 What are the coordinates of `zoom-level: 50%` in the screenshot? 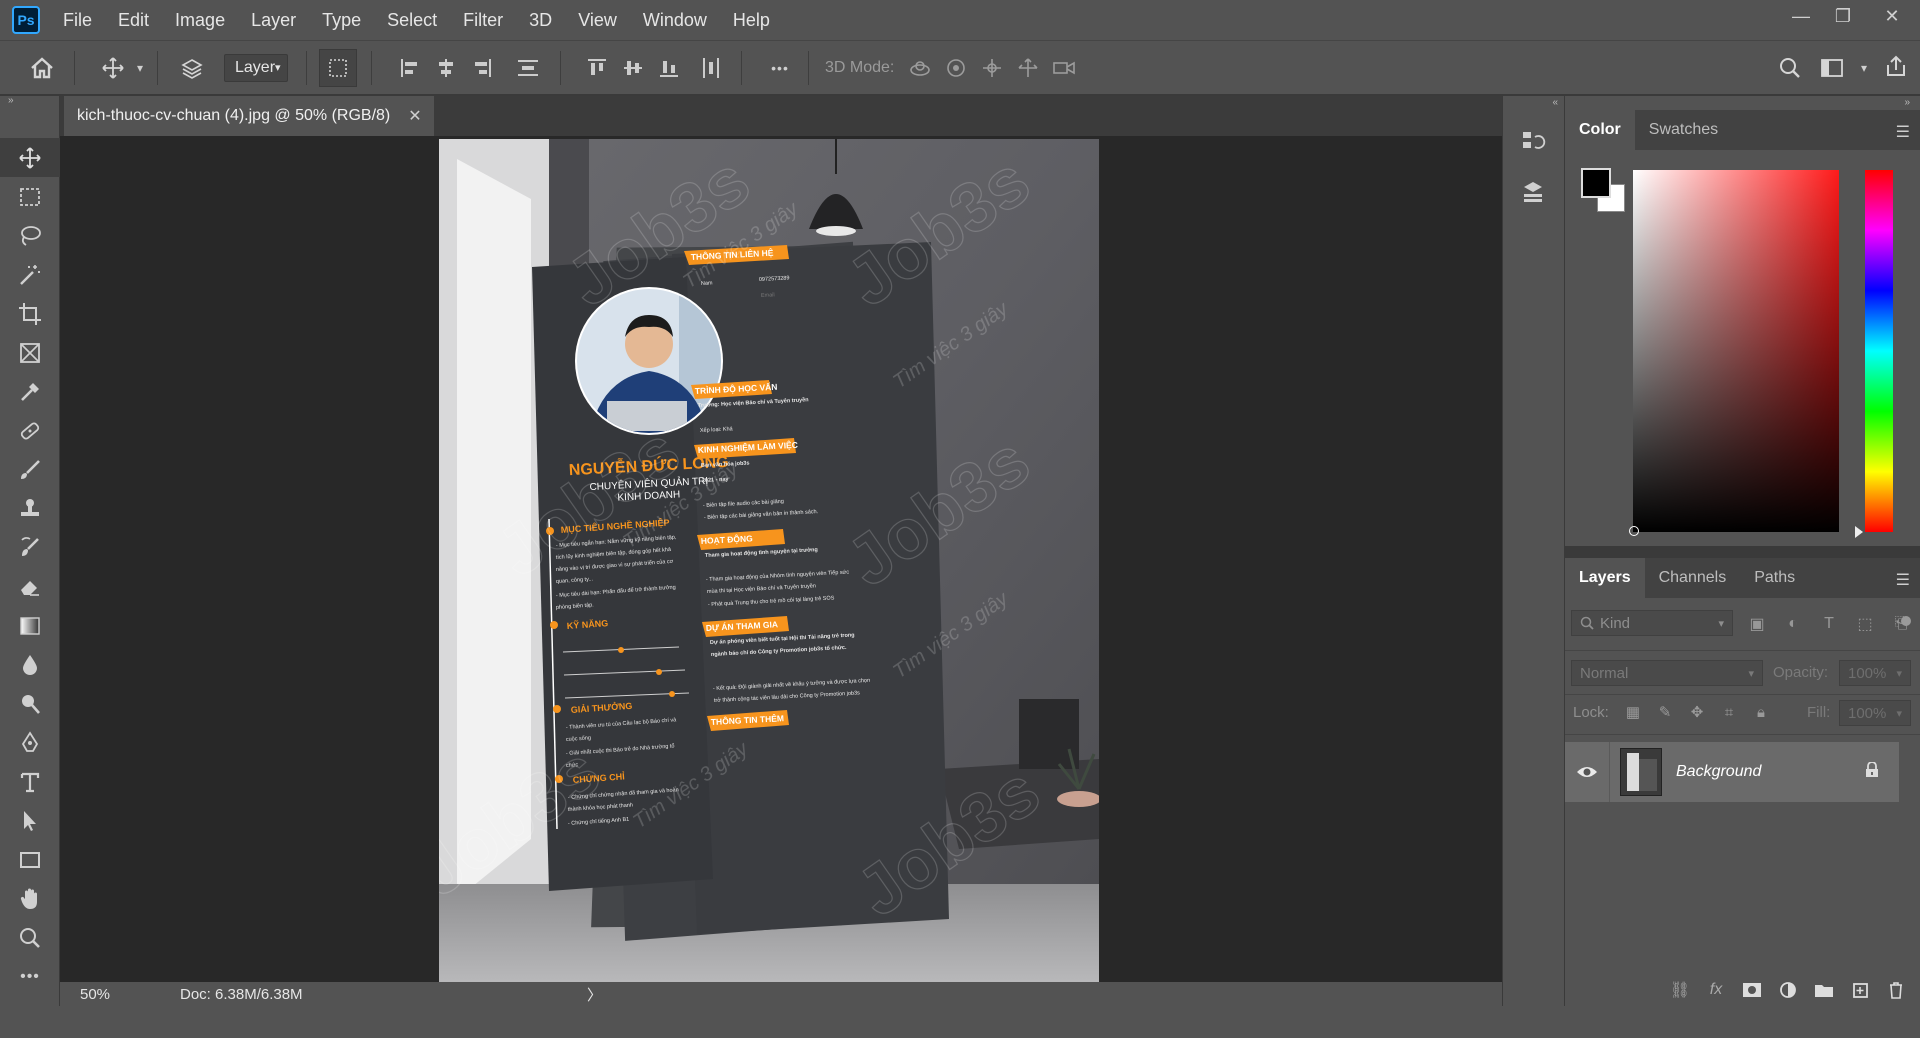 It's located at (110, 994).